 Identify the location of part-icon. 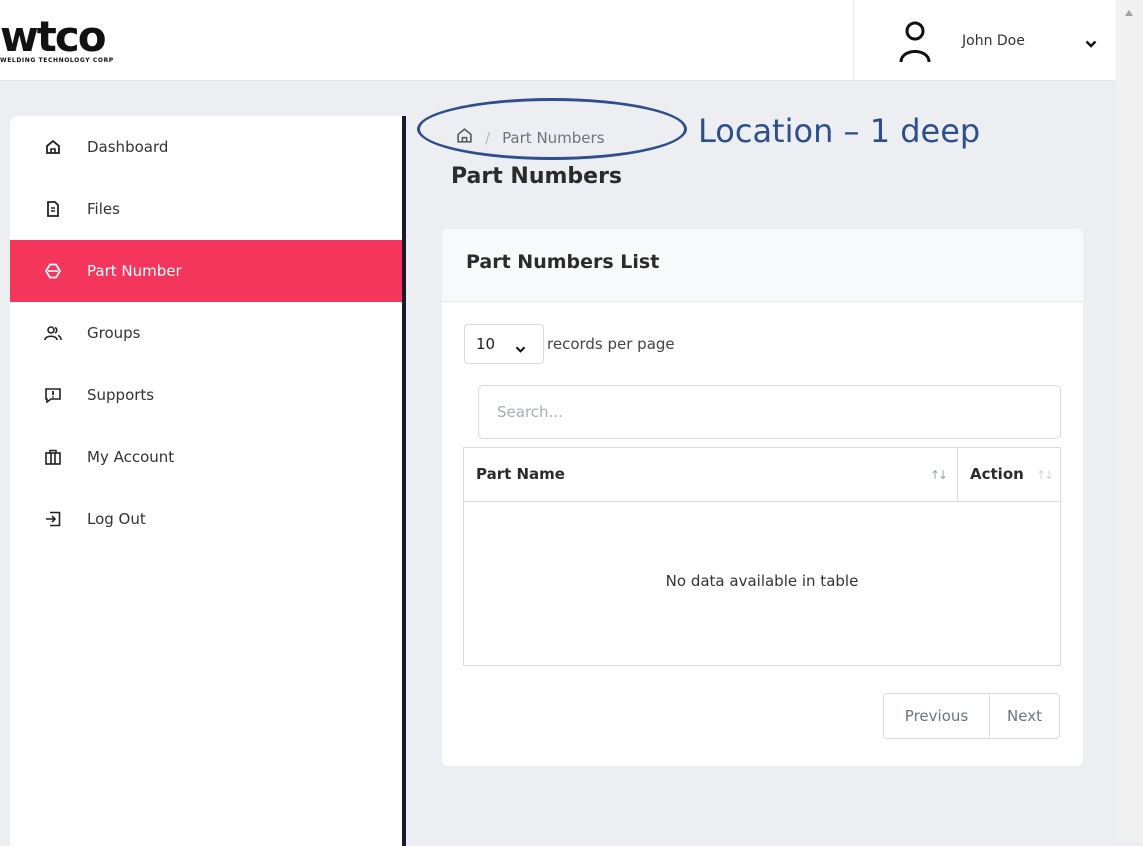
(53, 271).